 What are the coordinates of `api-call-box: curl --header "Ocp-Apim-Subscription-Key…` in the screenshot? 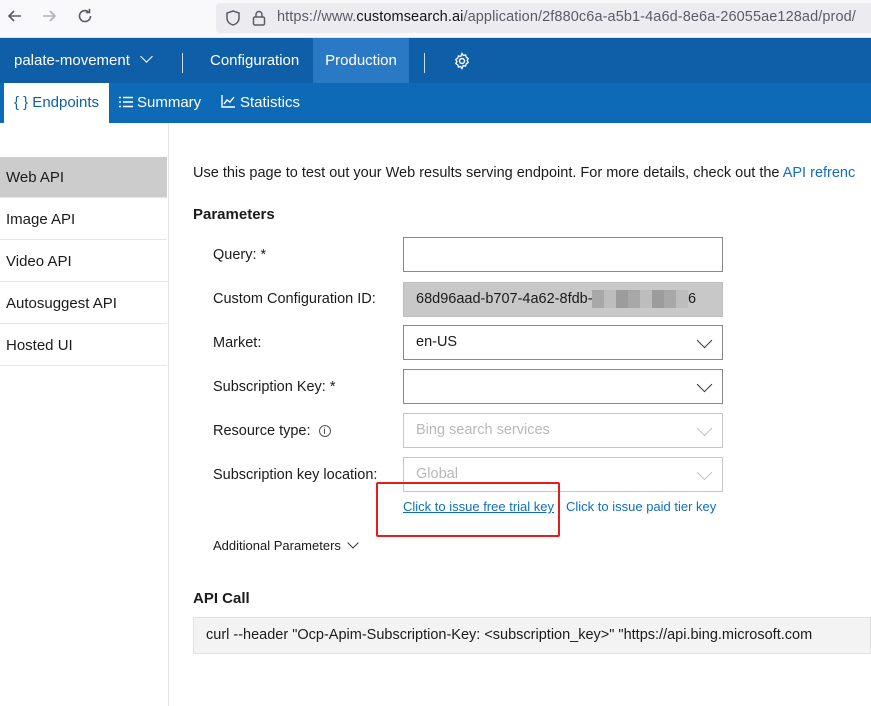 It's located at (532, 635).